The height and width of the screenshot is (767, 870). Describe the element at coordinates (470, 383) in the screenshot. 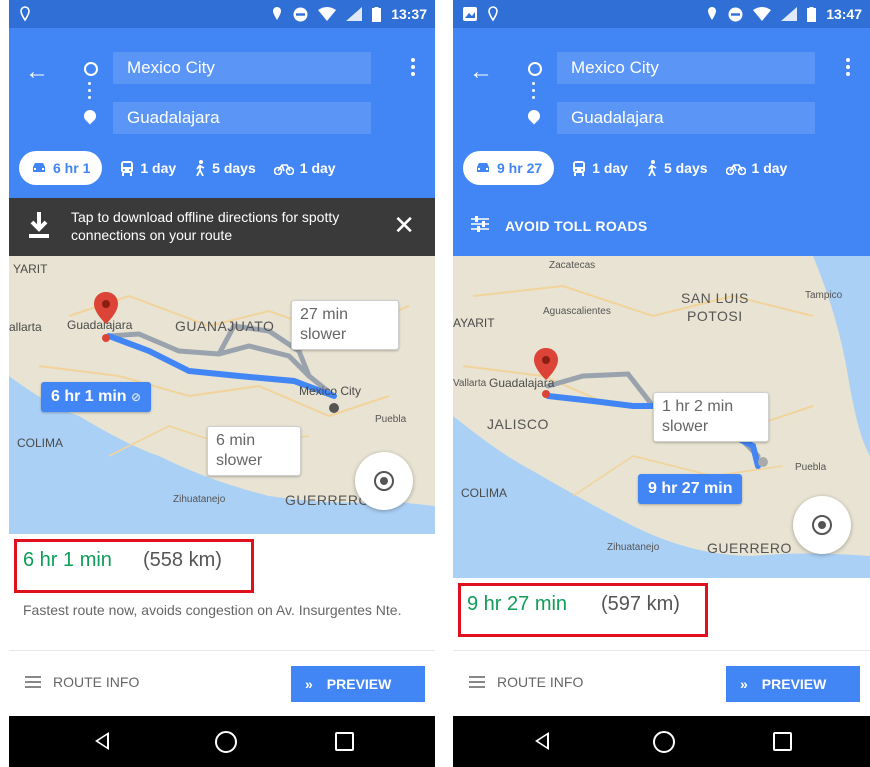

I see `map-label: Vallarta` at that location.